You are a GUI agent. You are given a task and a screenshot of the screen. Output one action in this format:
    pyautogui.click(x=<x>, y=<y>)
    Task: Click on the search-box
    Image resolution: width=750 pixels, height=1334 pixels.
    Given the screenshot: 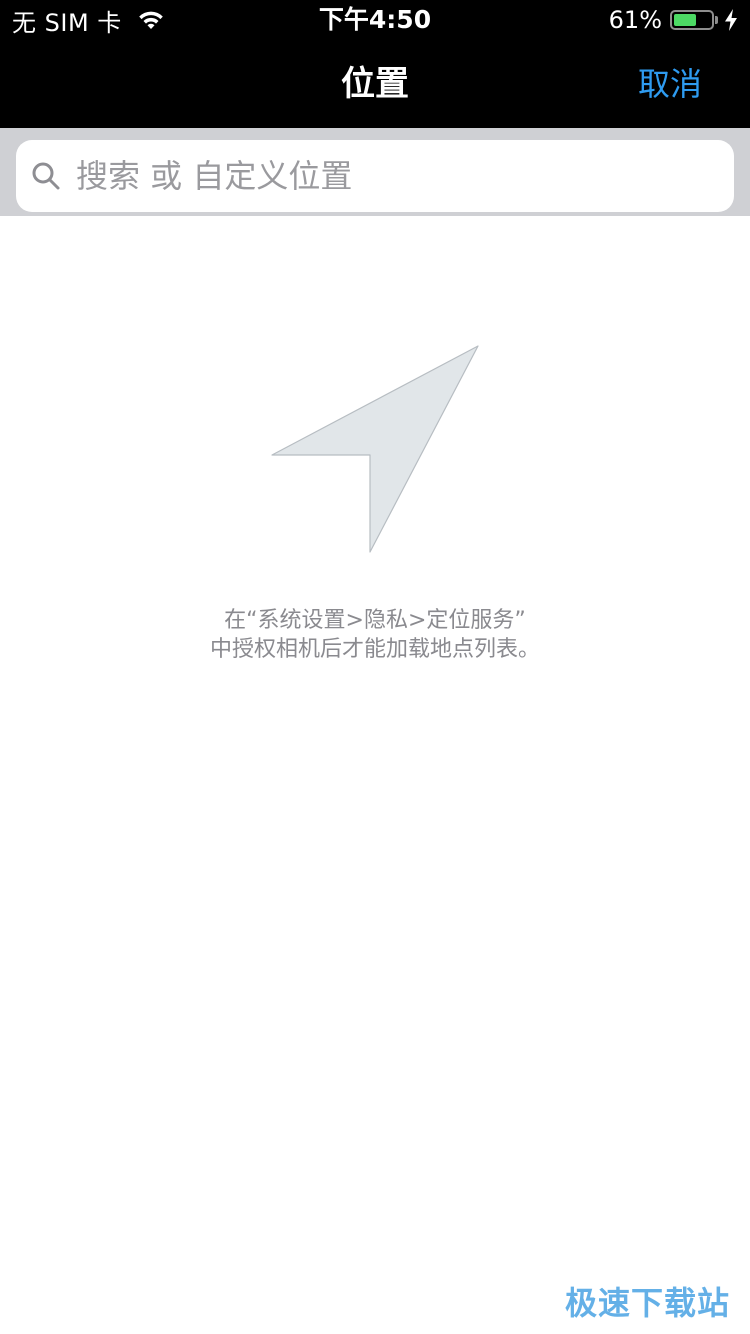 What is the action you would take?
    pyautogui.click(x=375, y=176)
    